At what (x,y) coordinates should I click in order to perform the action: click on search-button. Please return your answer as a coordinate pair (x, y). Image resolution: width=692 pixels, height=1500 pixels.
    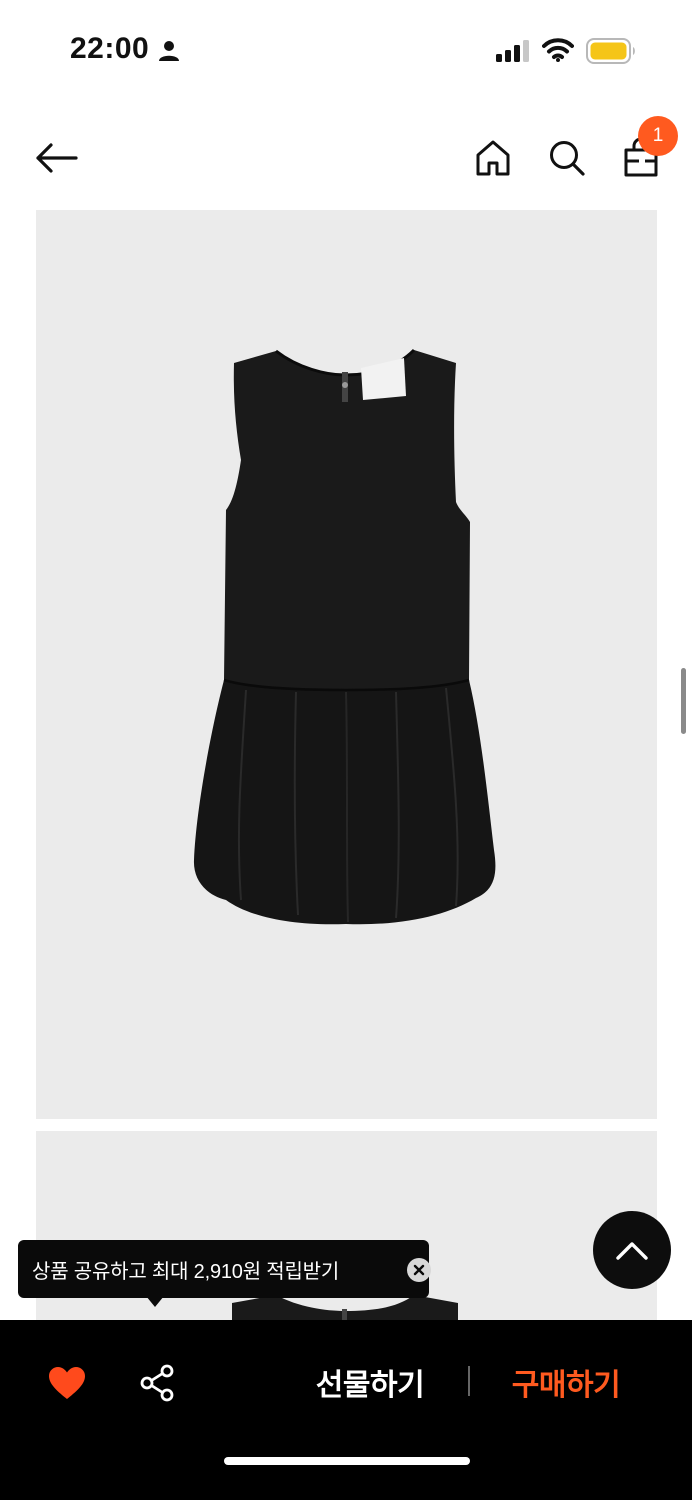
    Looking at the image, I should click on (567, 158).